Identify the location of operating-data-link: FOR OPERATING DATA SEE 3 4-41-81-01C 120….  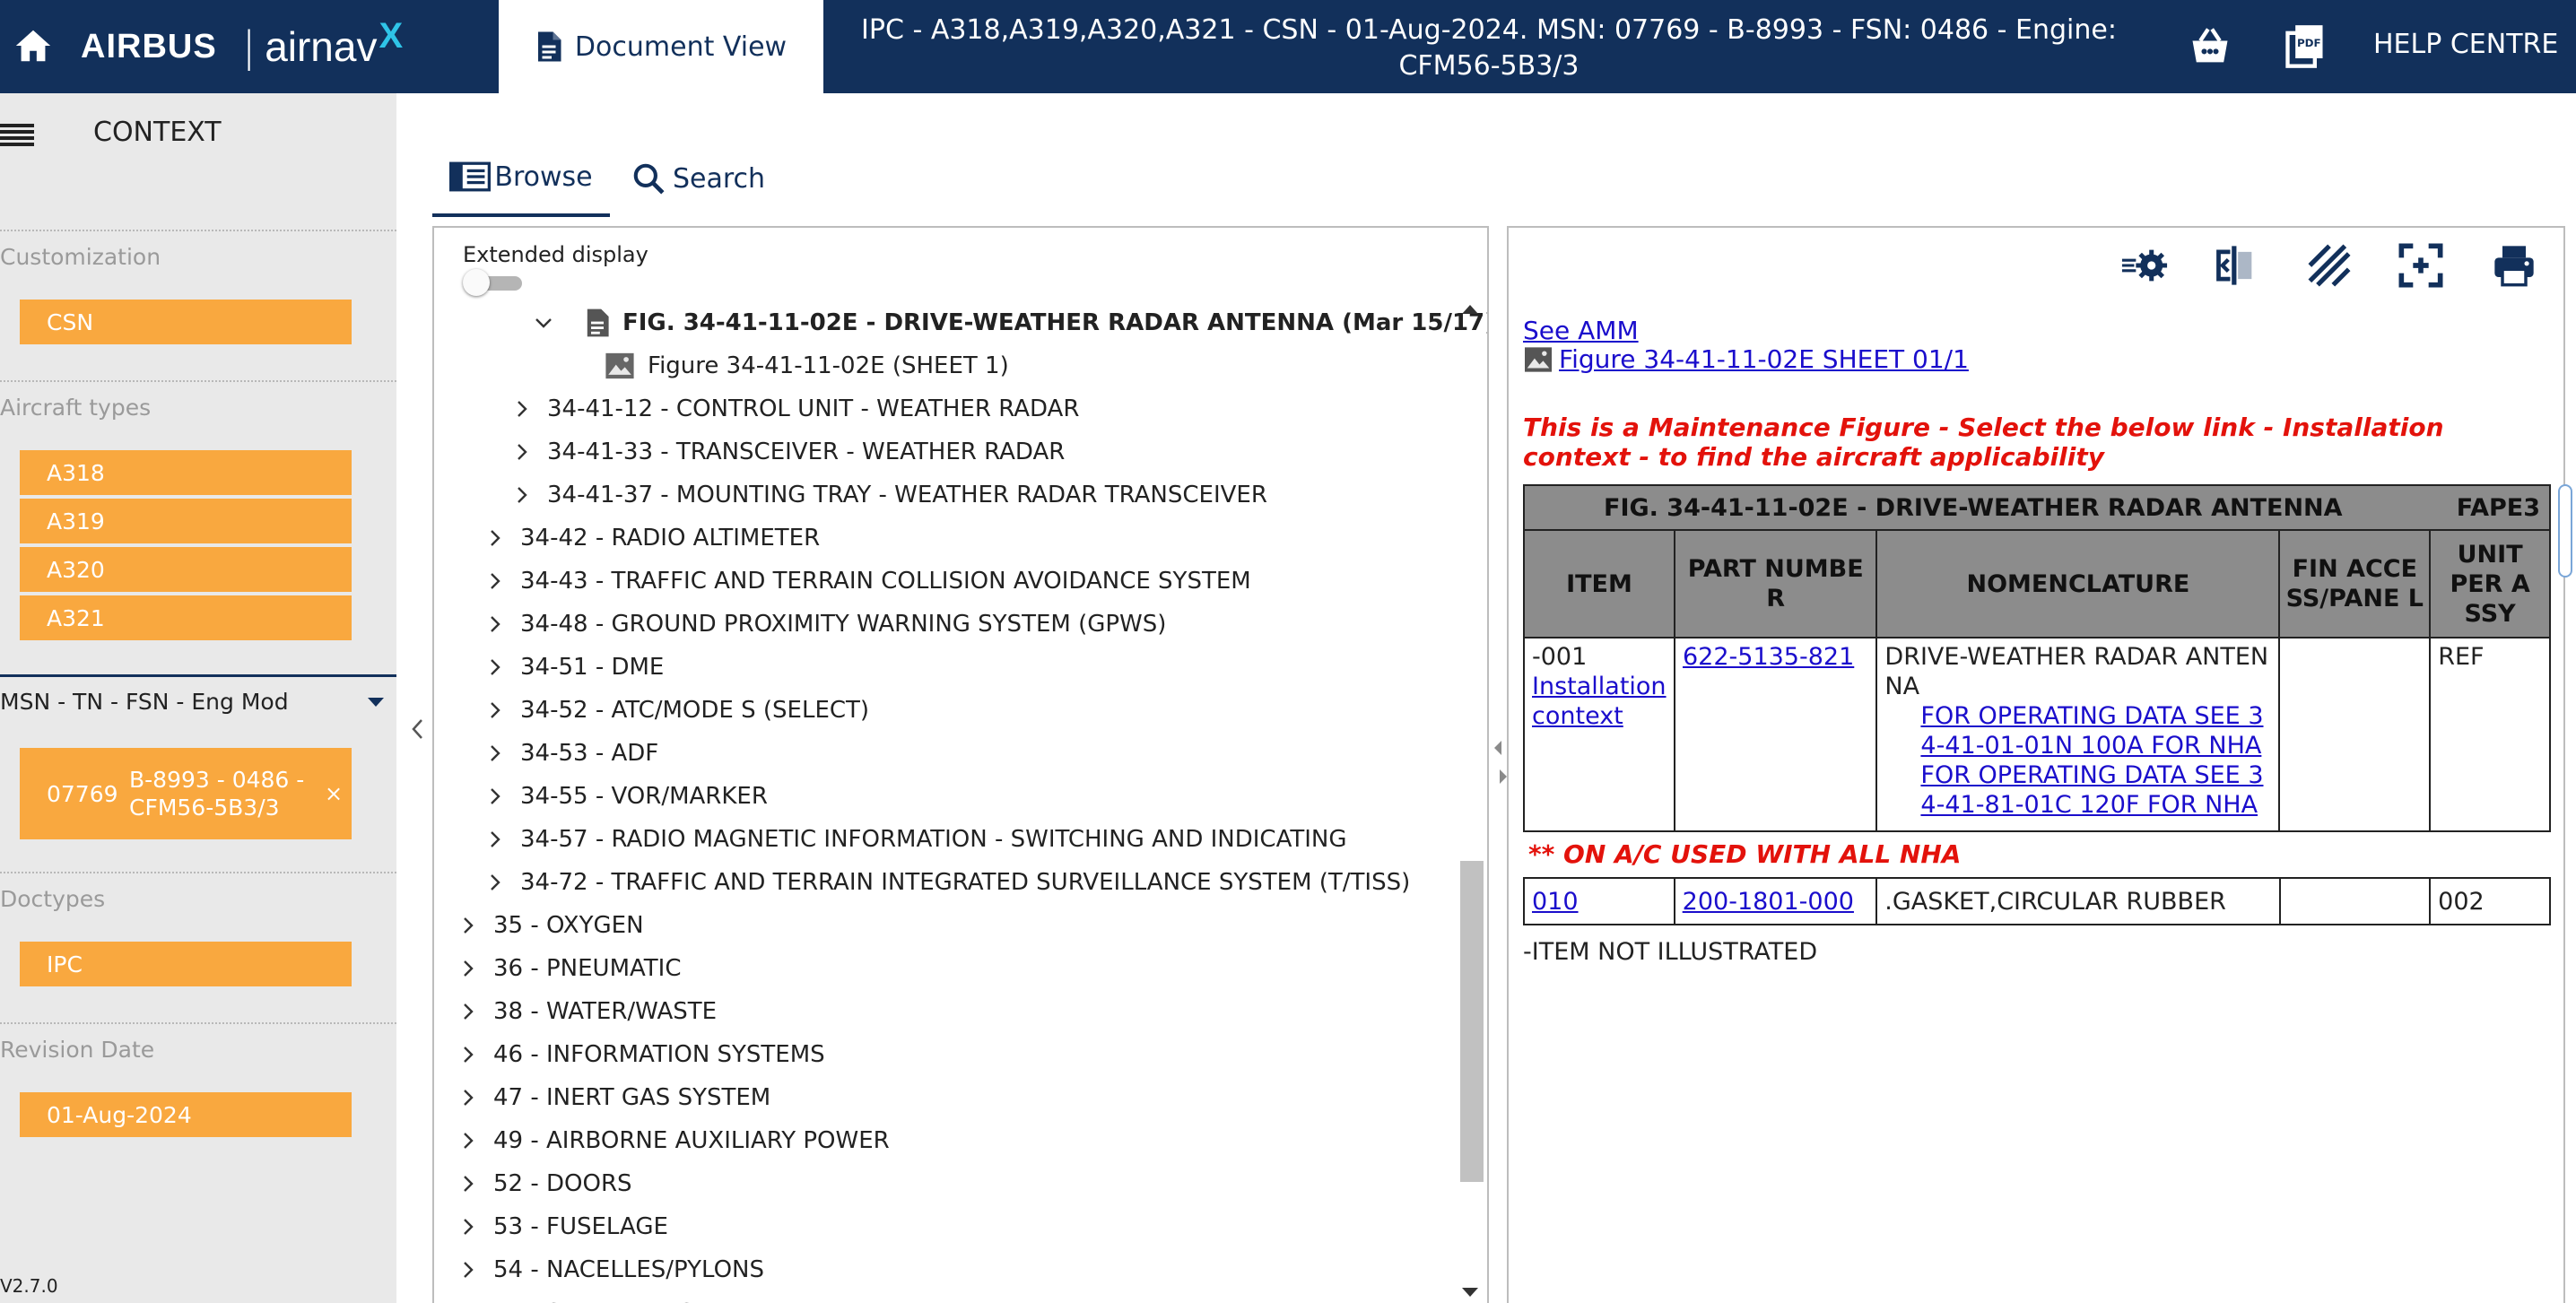
(2077, 790).